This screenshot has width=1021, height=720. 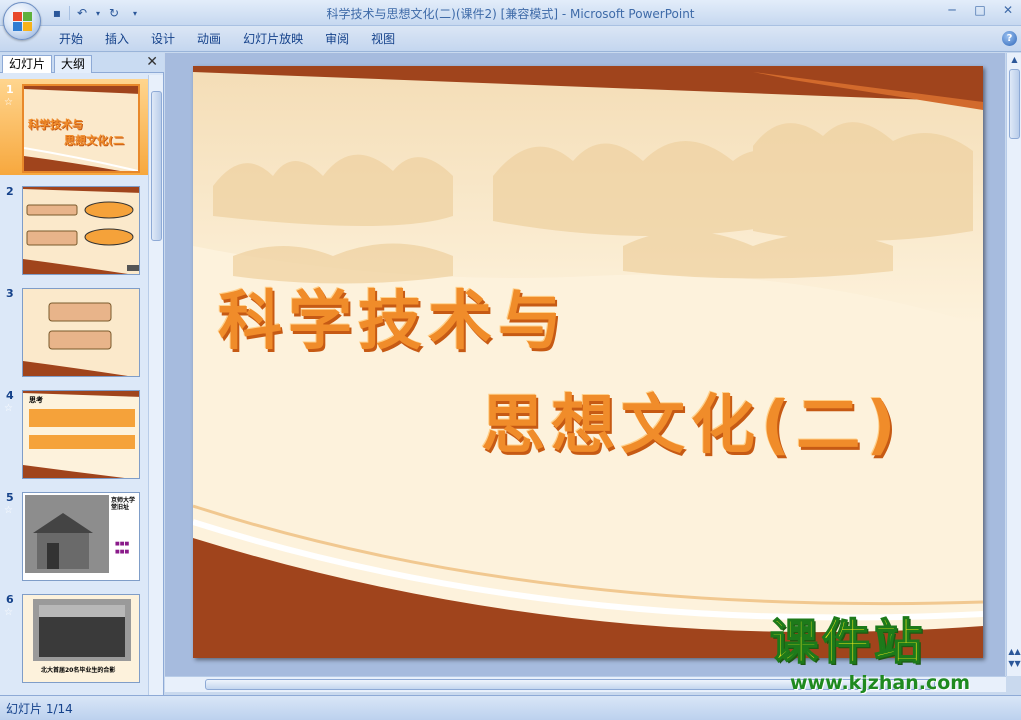 What do you see at coordinates (73, 64) in the screenshot?
I see `tab-outline: 大纲` at bounding box center [73, 64].